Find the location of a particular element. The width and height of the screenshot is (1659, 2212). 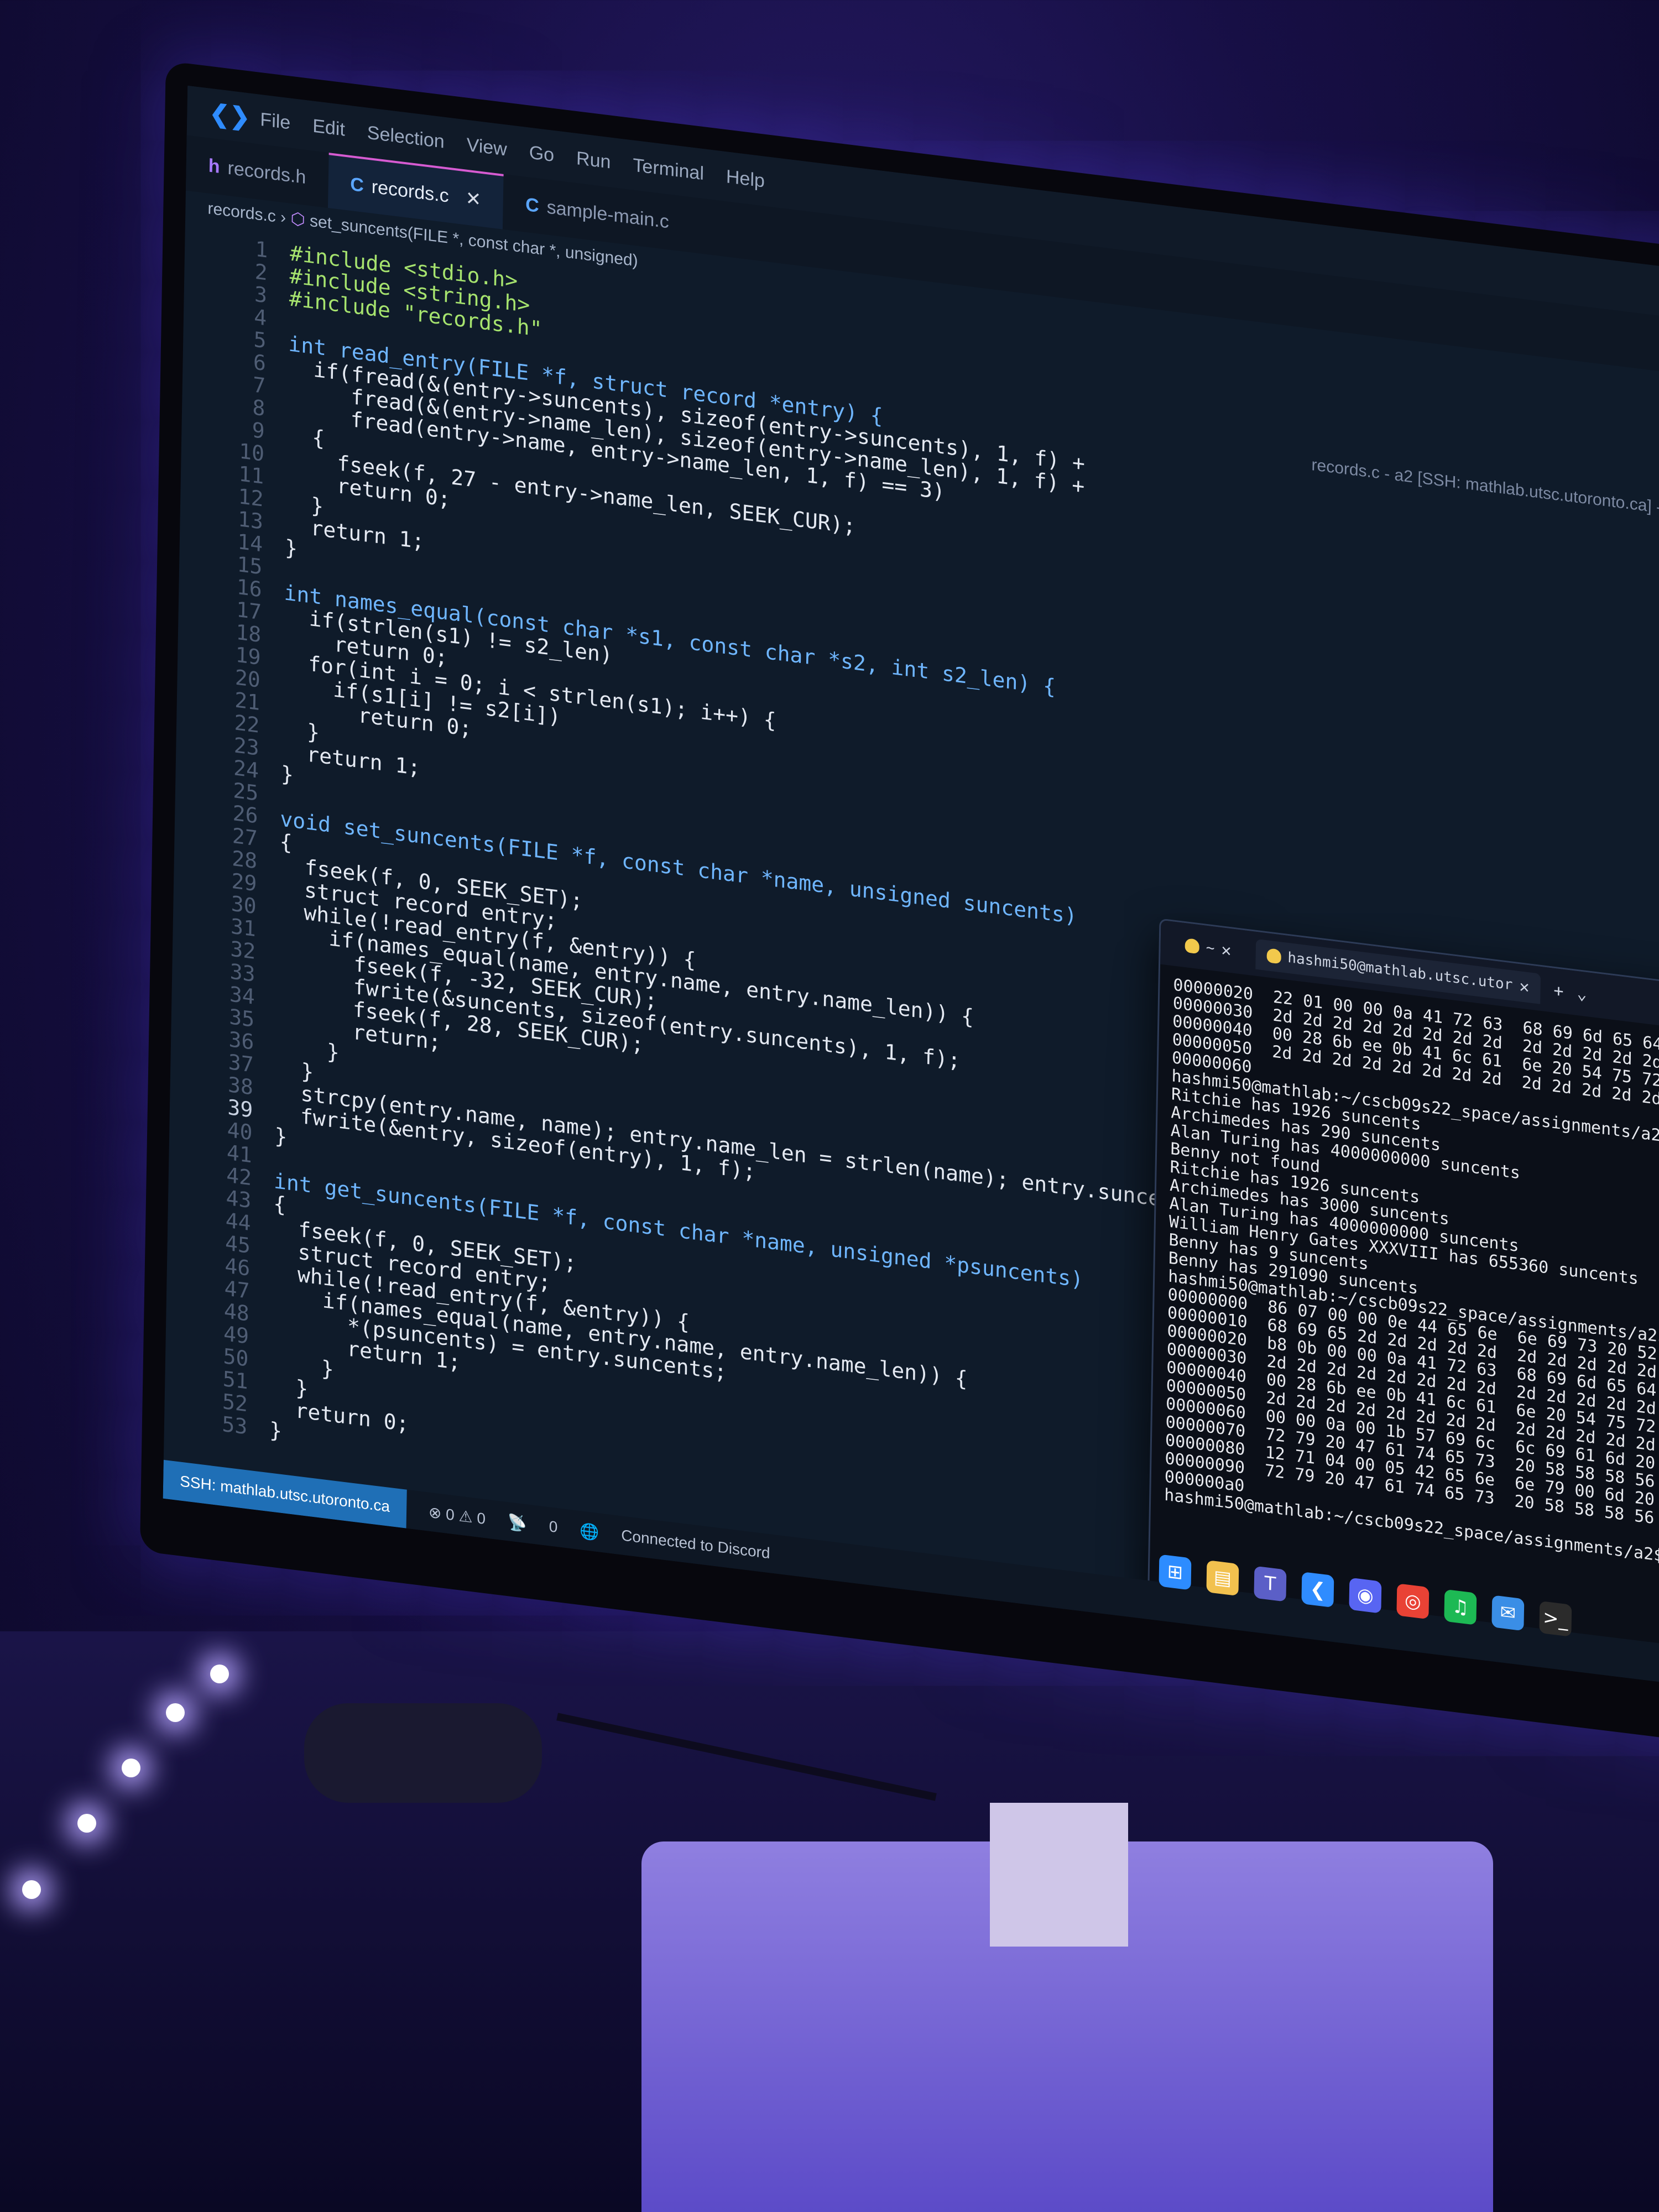

vscode-icon: ❮ is located at coordinates (1318, 1590).